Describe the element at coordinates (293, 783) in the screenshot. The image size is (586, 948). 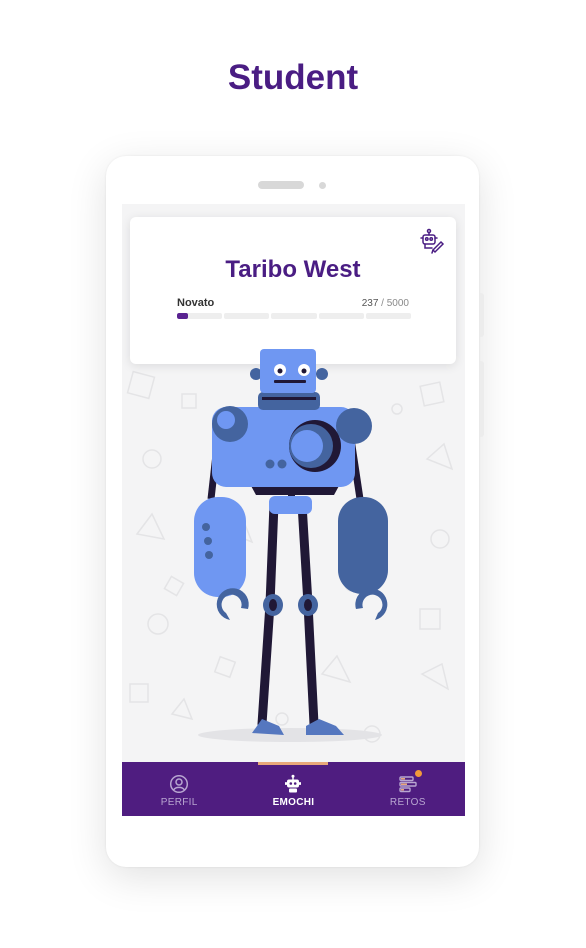
I see `robot-icon` at that location.